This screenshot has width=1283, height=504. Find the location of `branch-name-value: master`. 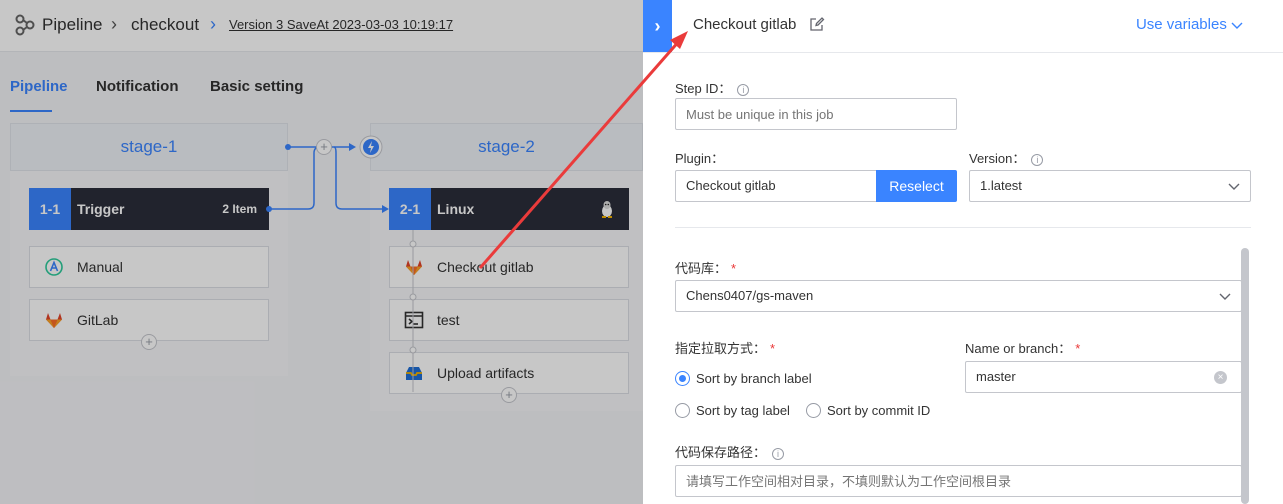

branch-name-value: master is located at coordinates (996, 376).